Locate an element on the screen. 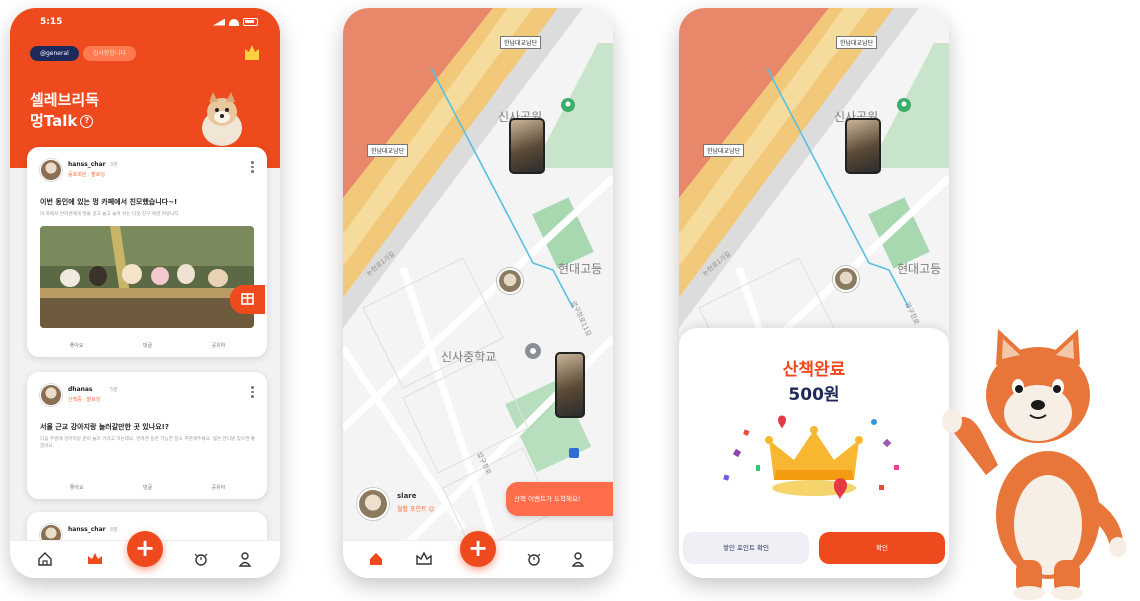  channel-tabs: @general 김사랑합니다 is located at coordinates (83, 53).